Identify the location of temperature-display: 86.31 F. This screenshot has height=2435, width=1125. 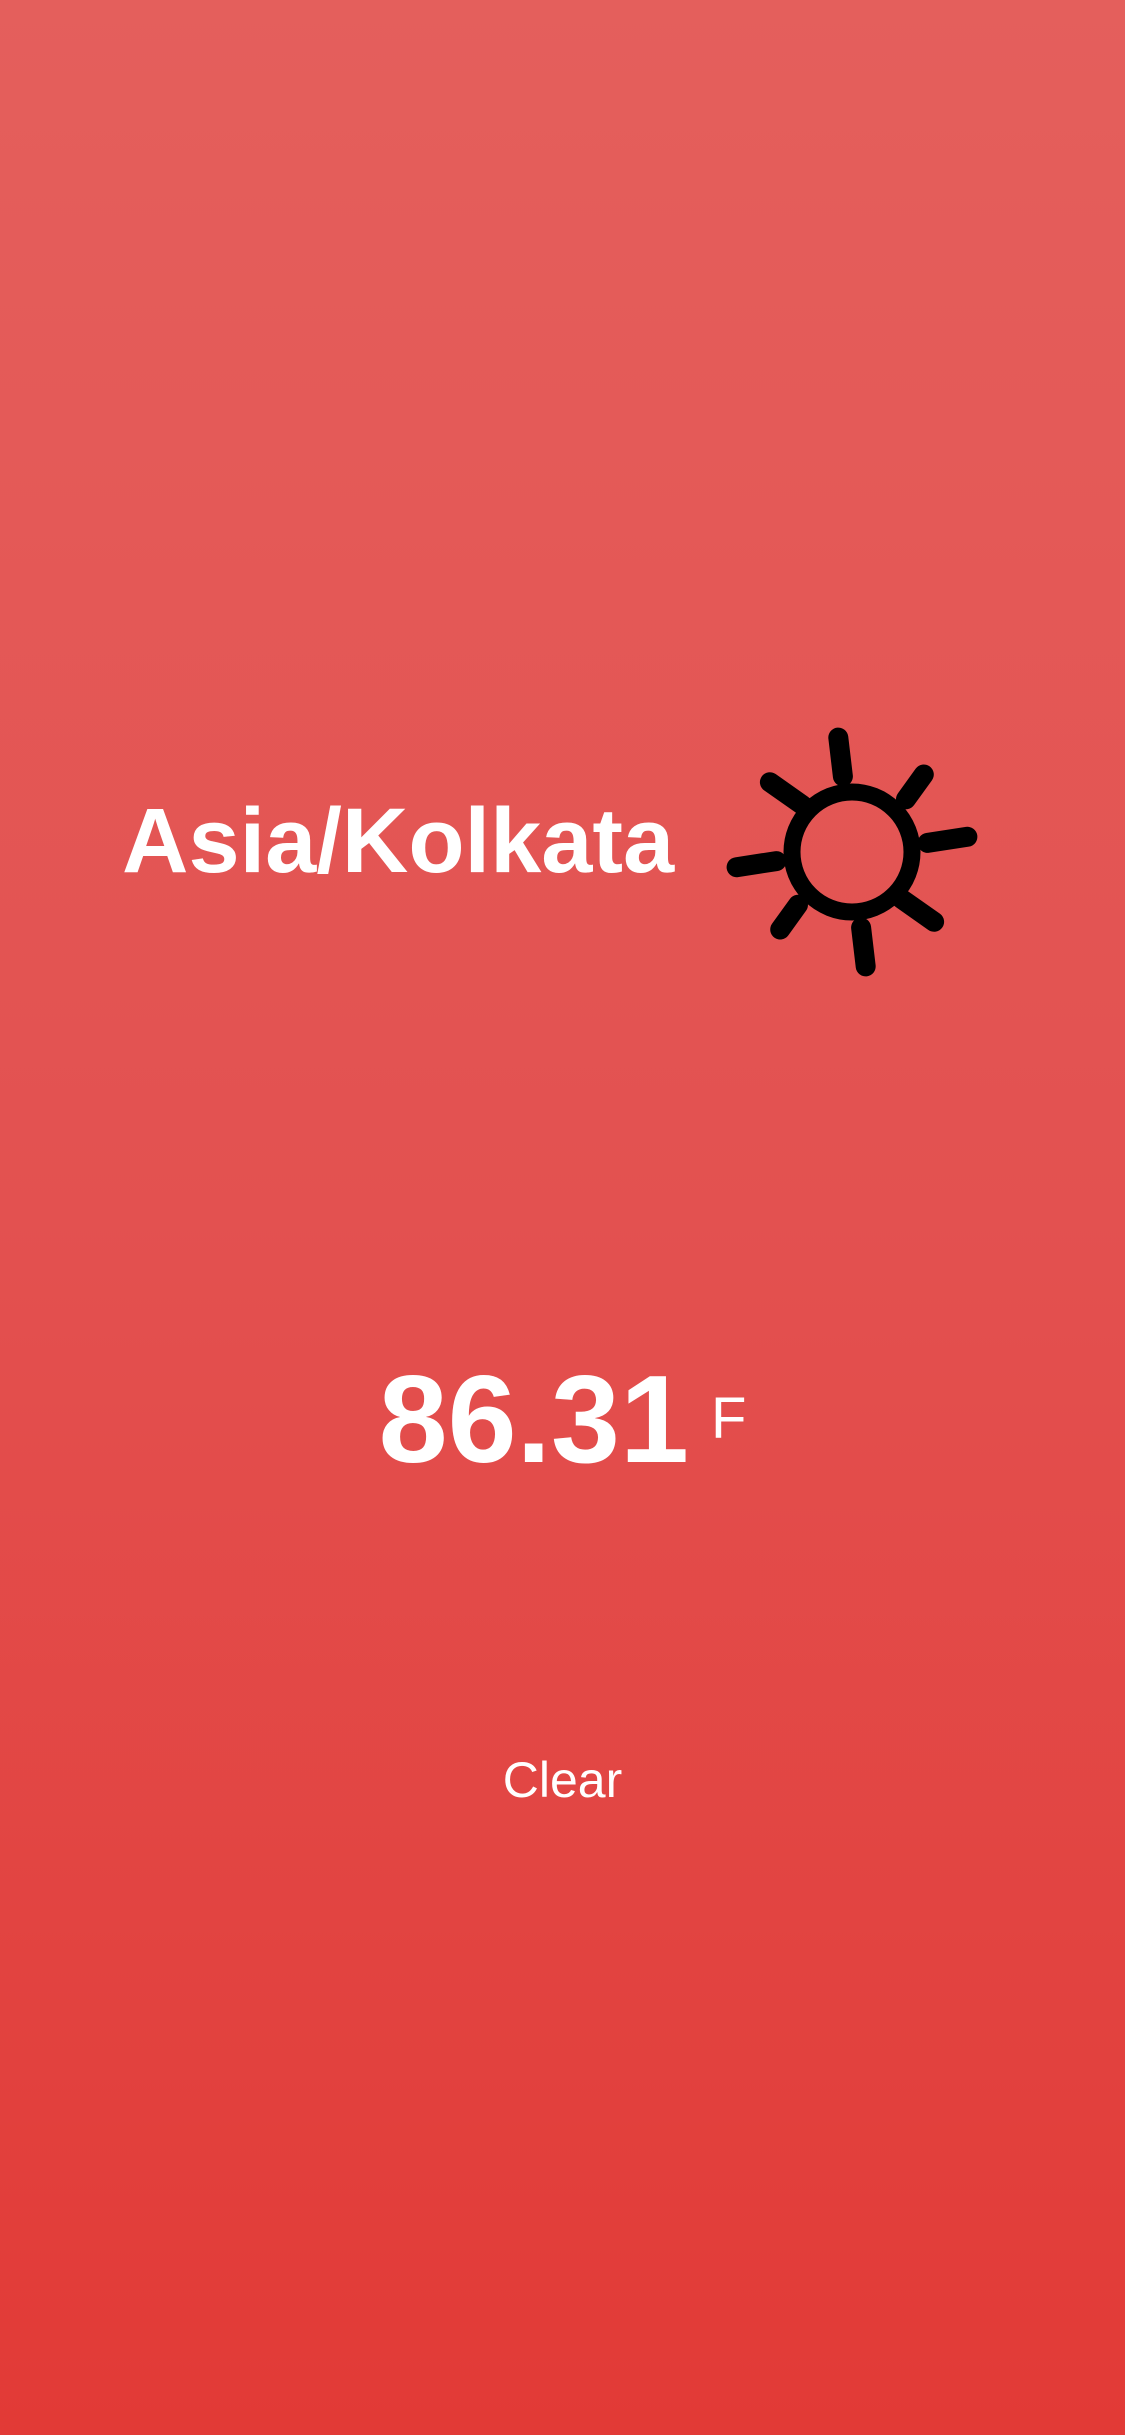
(562, 1420).